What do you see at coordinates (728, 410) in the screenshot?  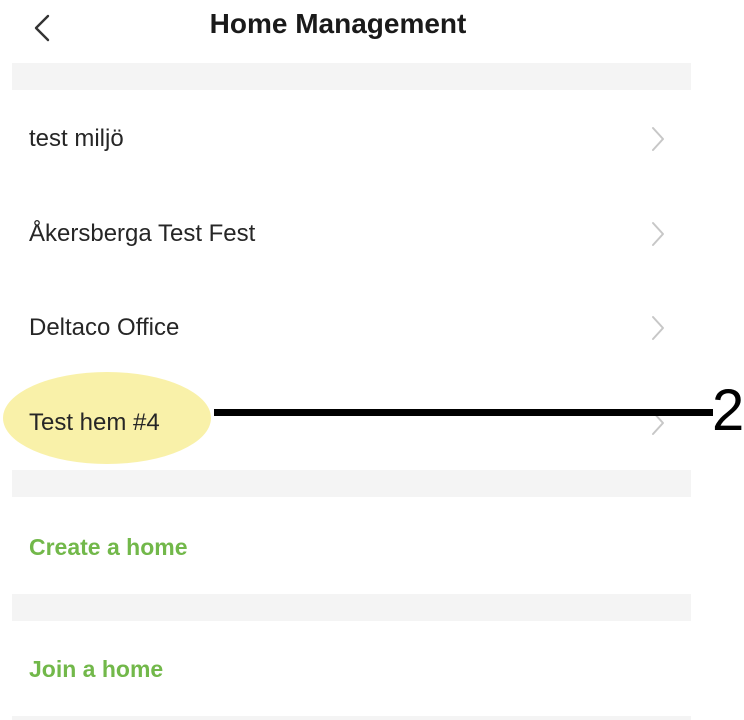 I see `annotation-number: 2` at bounding box center [728, 410].